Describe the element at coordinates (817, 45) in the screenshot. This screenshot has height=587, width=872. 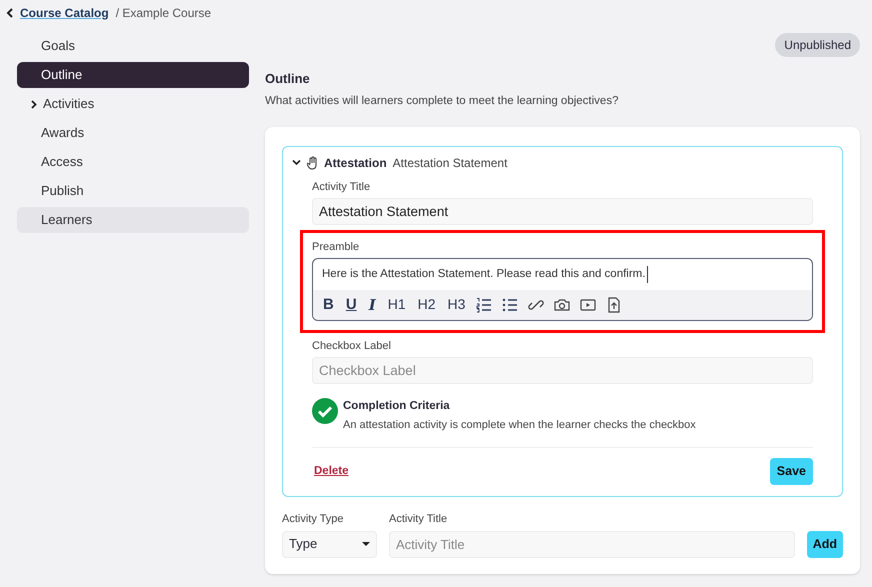
I see `status-badge: Unpublished` at that location.